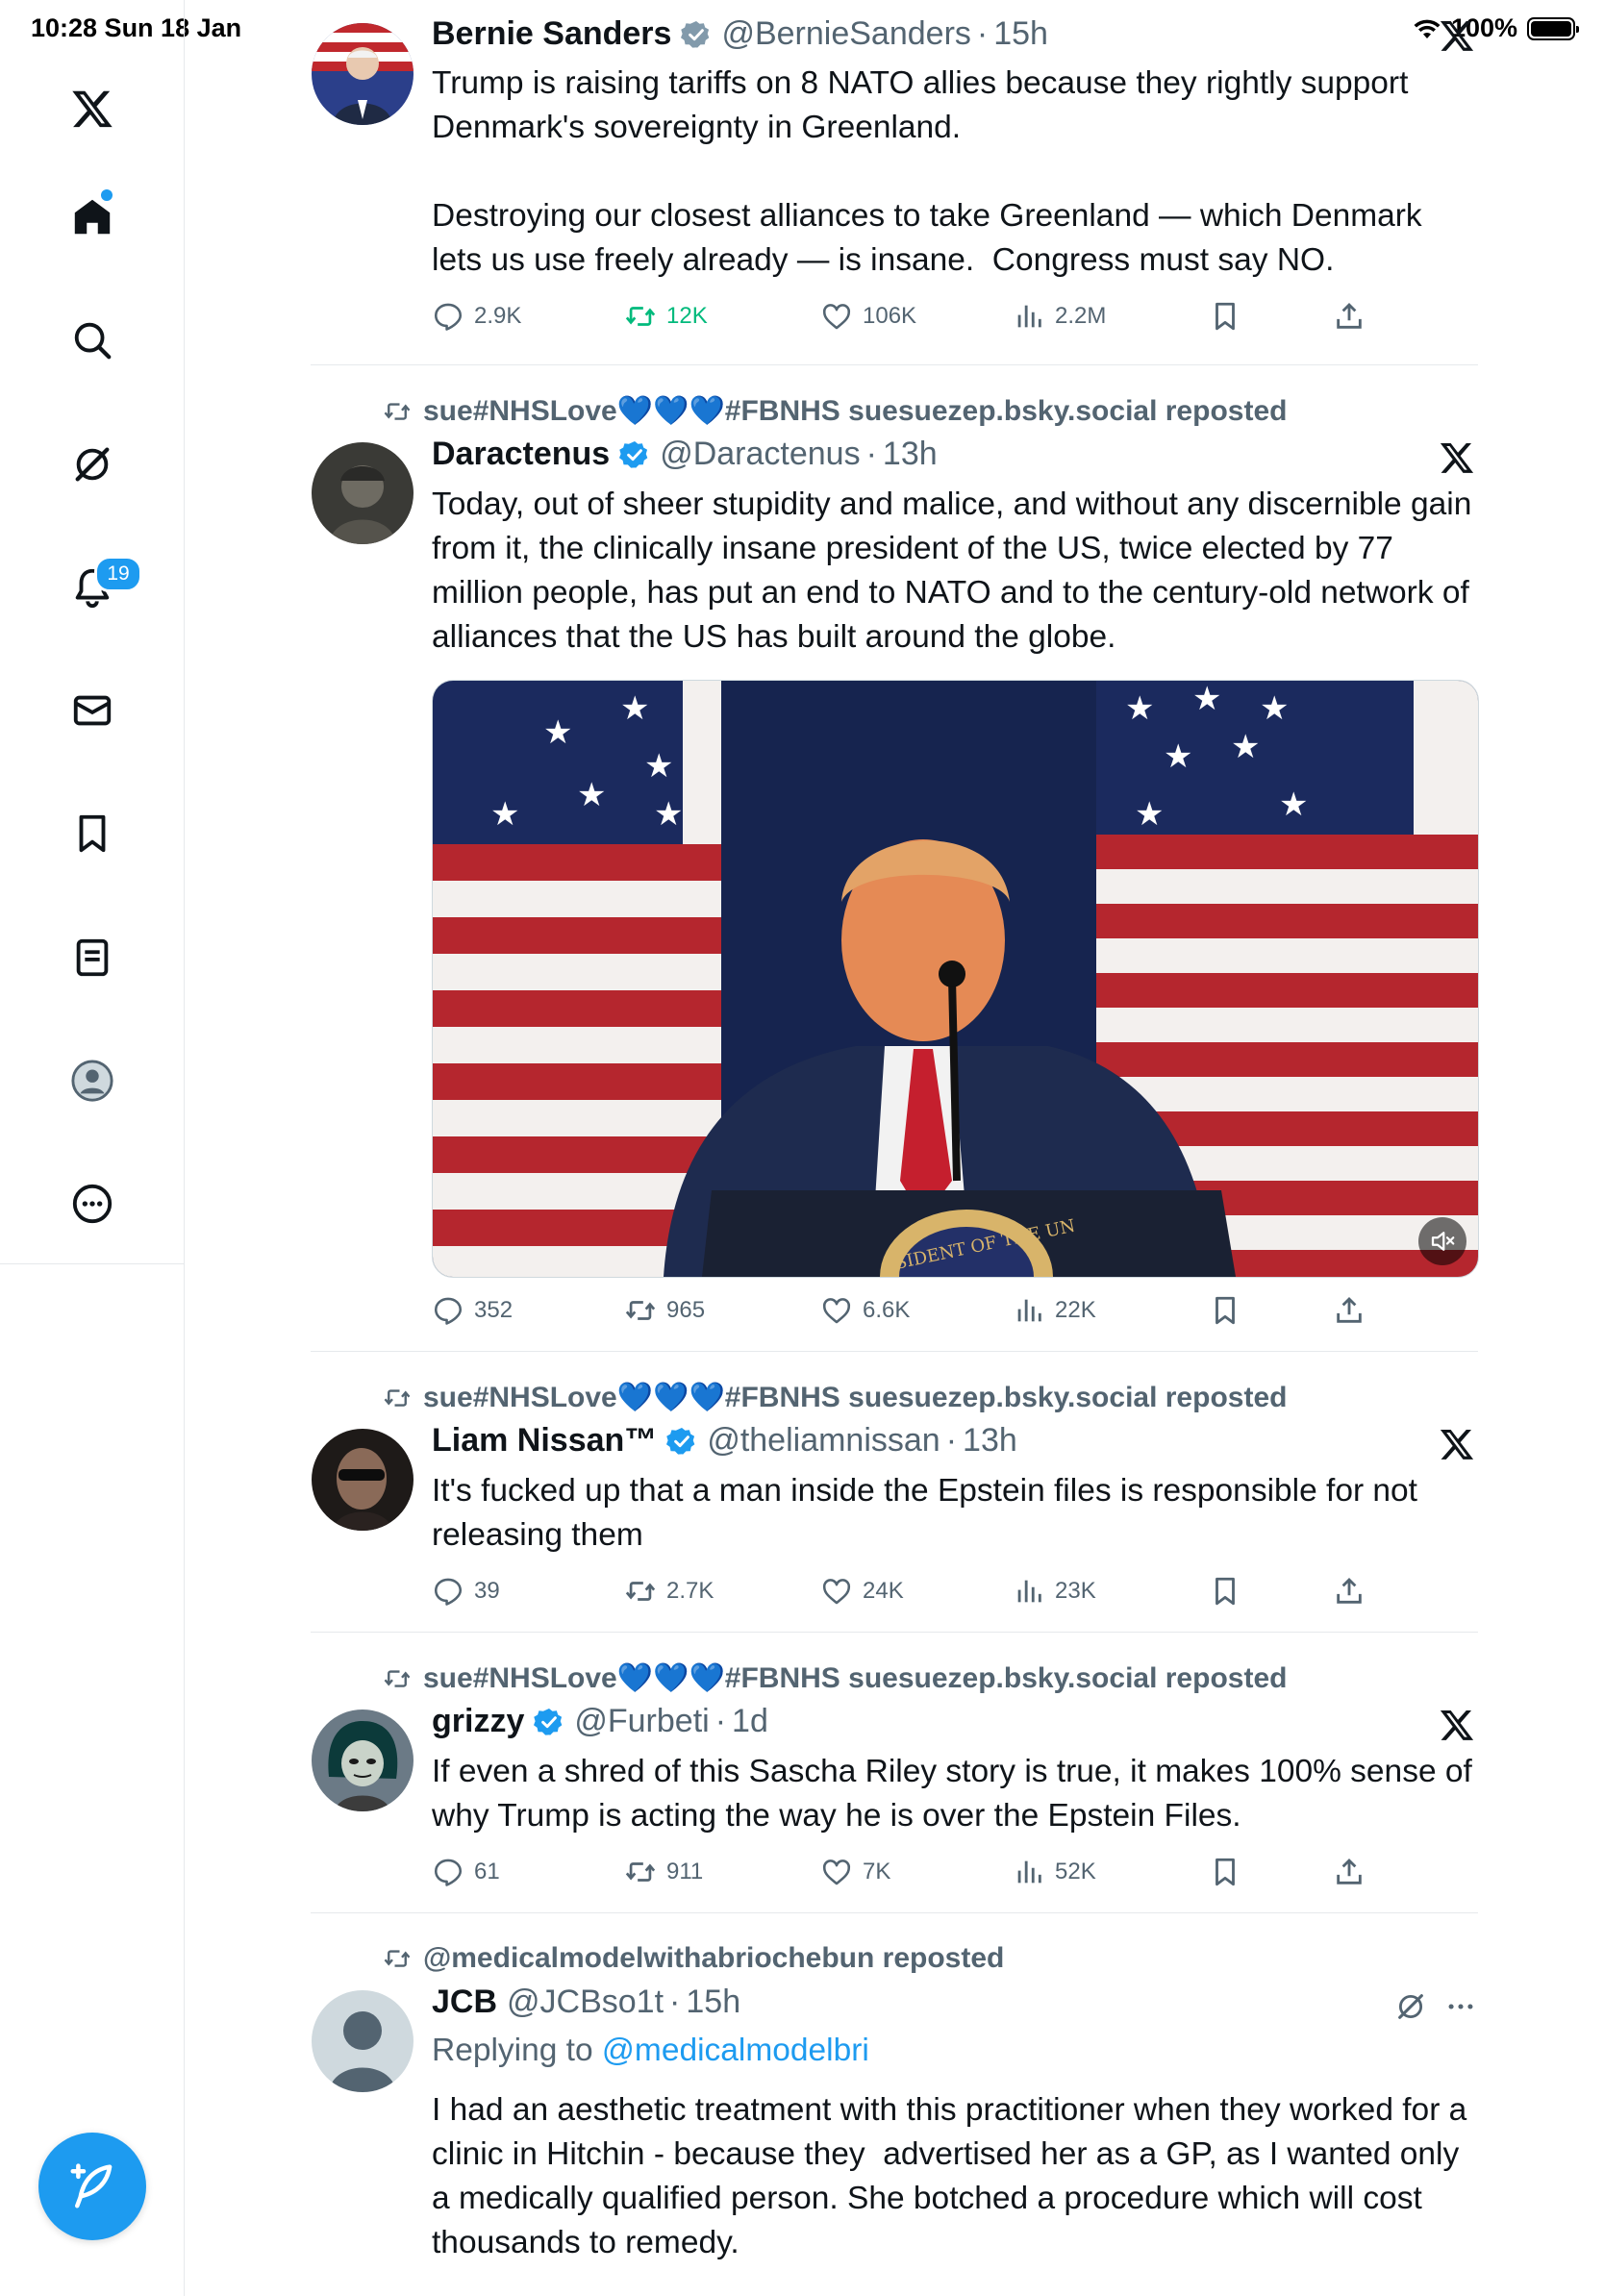  Describe the element at coordinates (448, 1872) in the screenshot. I see `reply-icon` at that location.